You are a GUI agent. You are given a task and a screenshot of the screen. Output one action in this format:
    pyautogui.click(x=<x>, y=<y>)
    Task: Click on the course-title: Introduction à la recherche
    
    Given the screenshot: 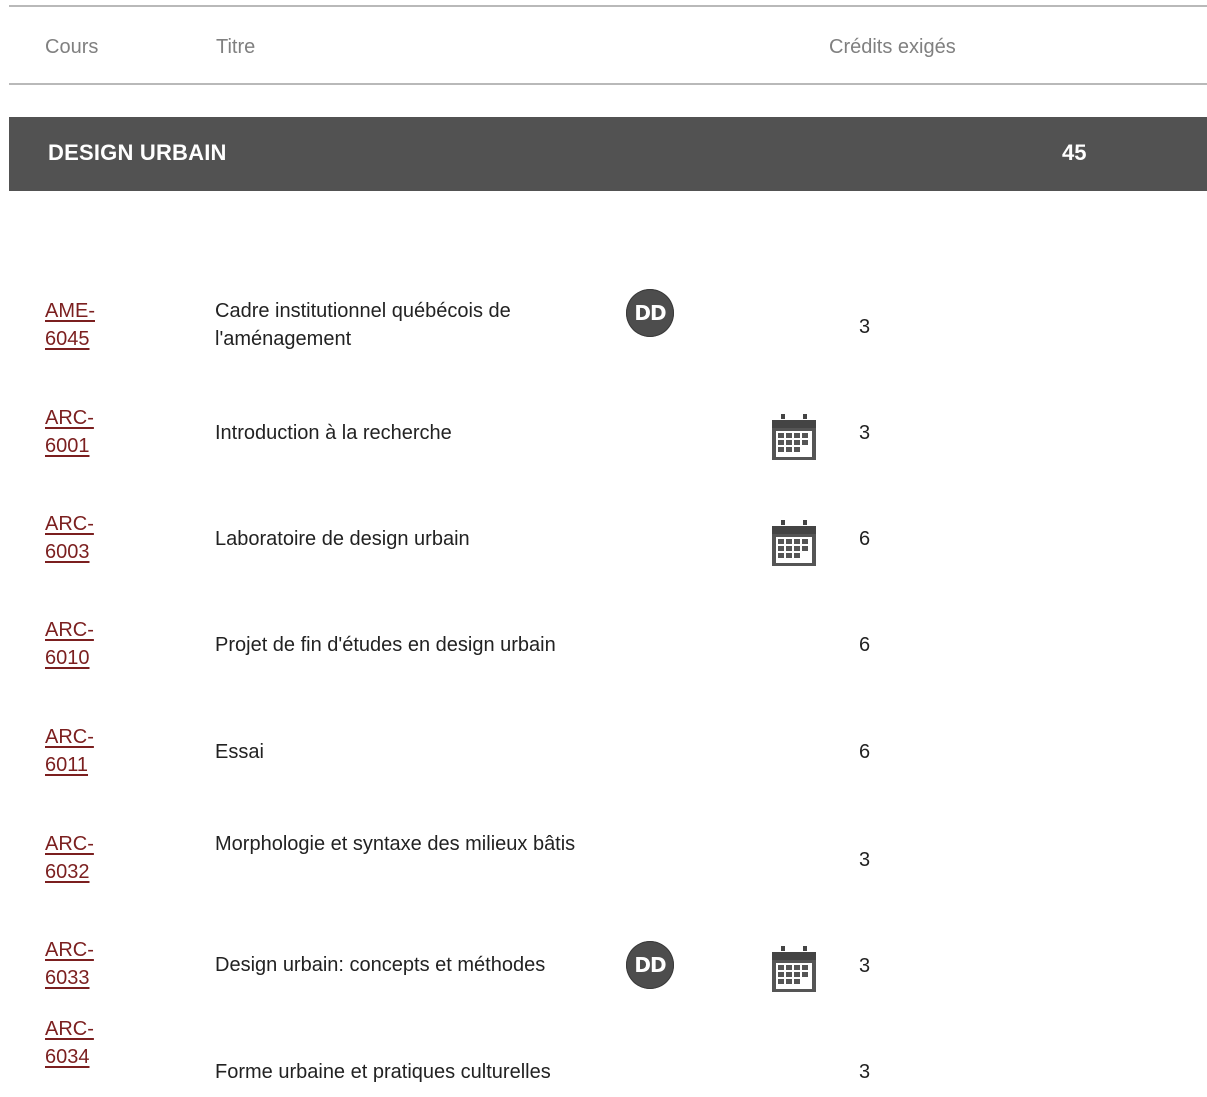 What is the action you would take?
    pyautogui.click(x=333, y=433)
    